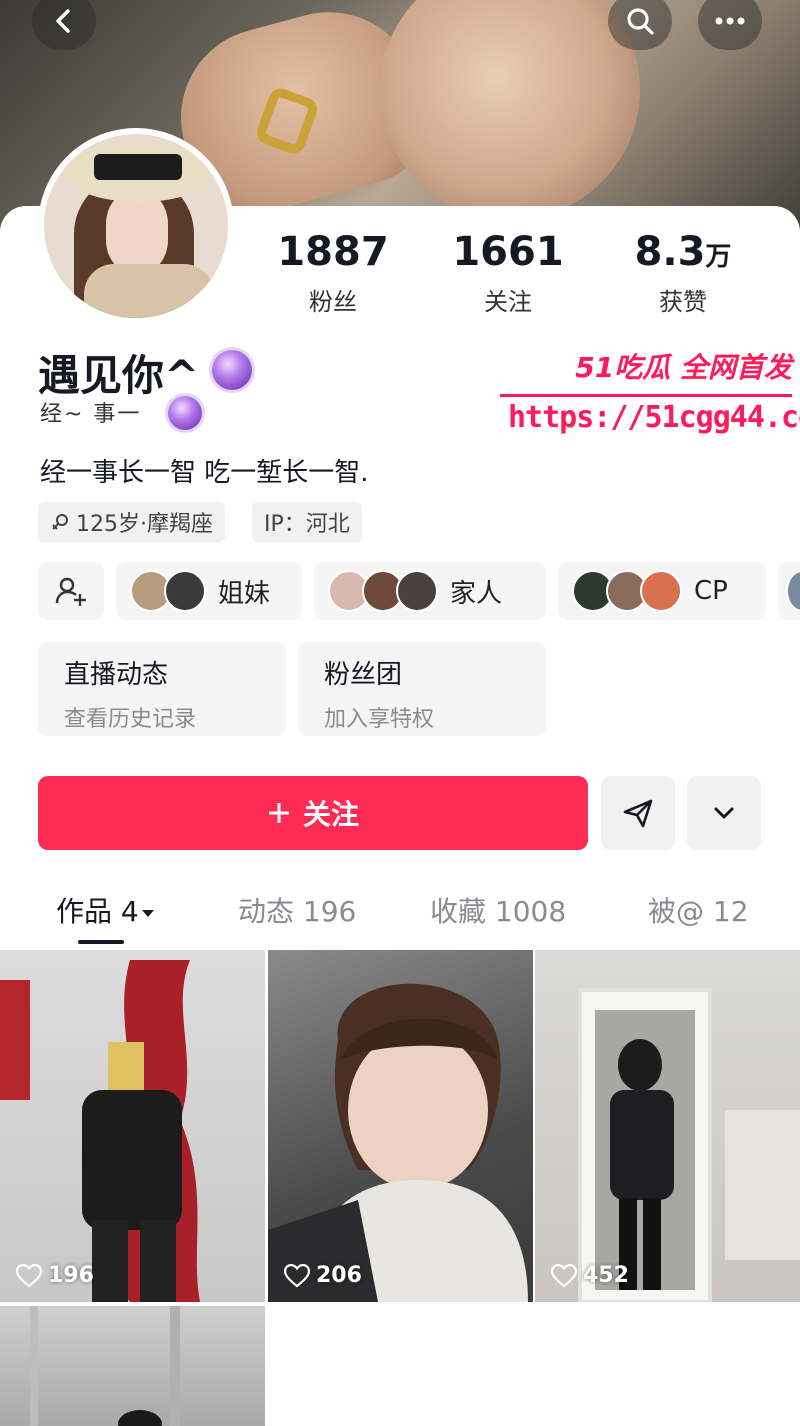  I want to click on add-user-icon, so click(70, 591).